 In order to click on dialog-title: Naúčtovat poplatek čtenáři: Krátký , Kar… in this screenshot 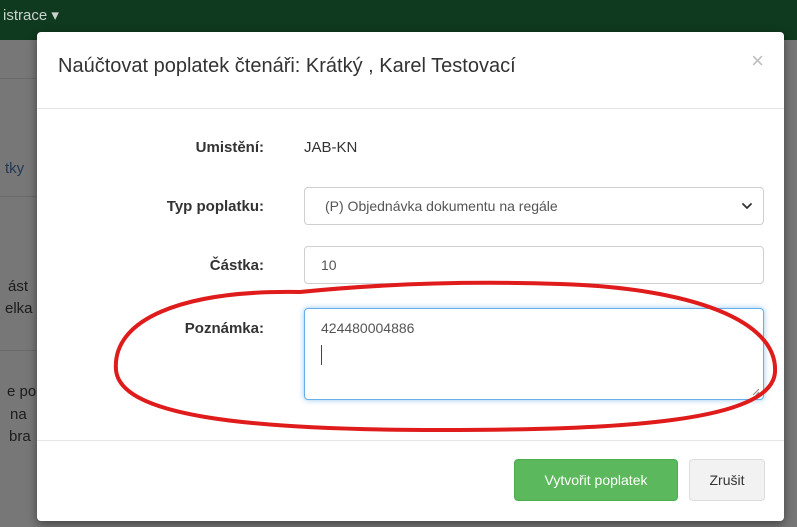, I will do `click(287, 66)`.